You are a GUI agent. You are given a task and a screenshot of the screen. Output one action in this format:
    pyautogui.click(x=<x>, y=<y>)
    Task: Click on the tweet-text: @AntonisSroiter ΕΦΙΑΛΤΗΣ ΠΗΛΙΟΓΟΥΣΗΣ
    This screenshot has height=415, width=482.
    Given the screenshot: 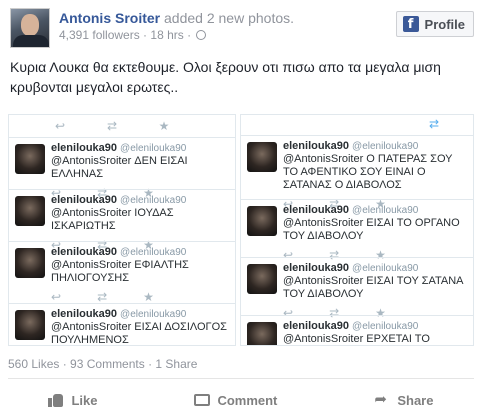 What is the action you would take?
    pyautogui.click(x=120, y=271)
    